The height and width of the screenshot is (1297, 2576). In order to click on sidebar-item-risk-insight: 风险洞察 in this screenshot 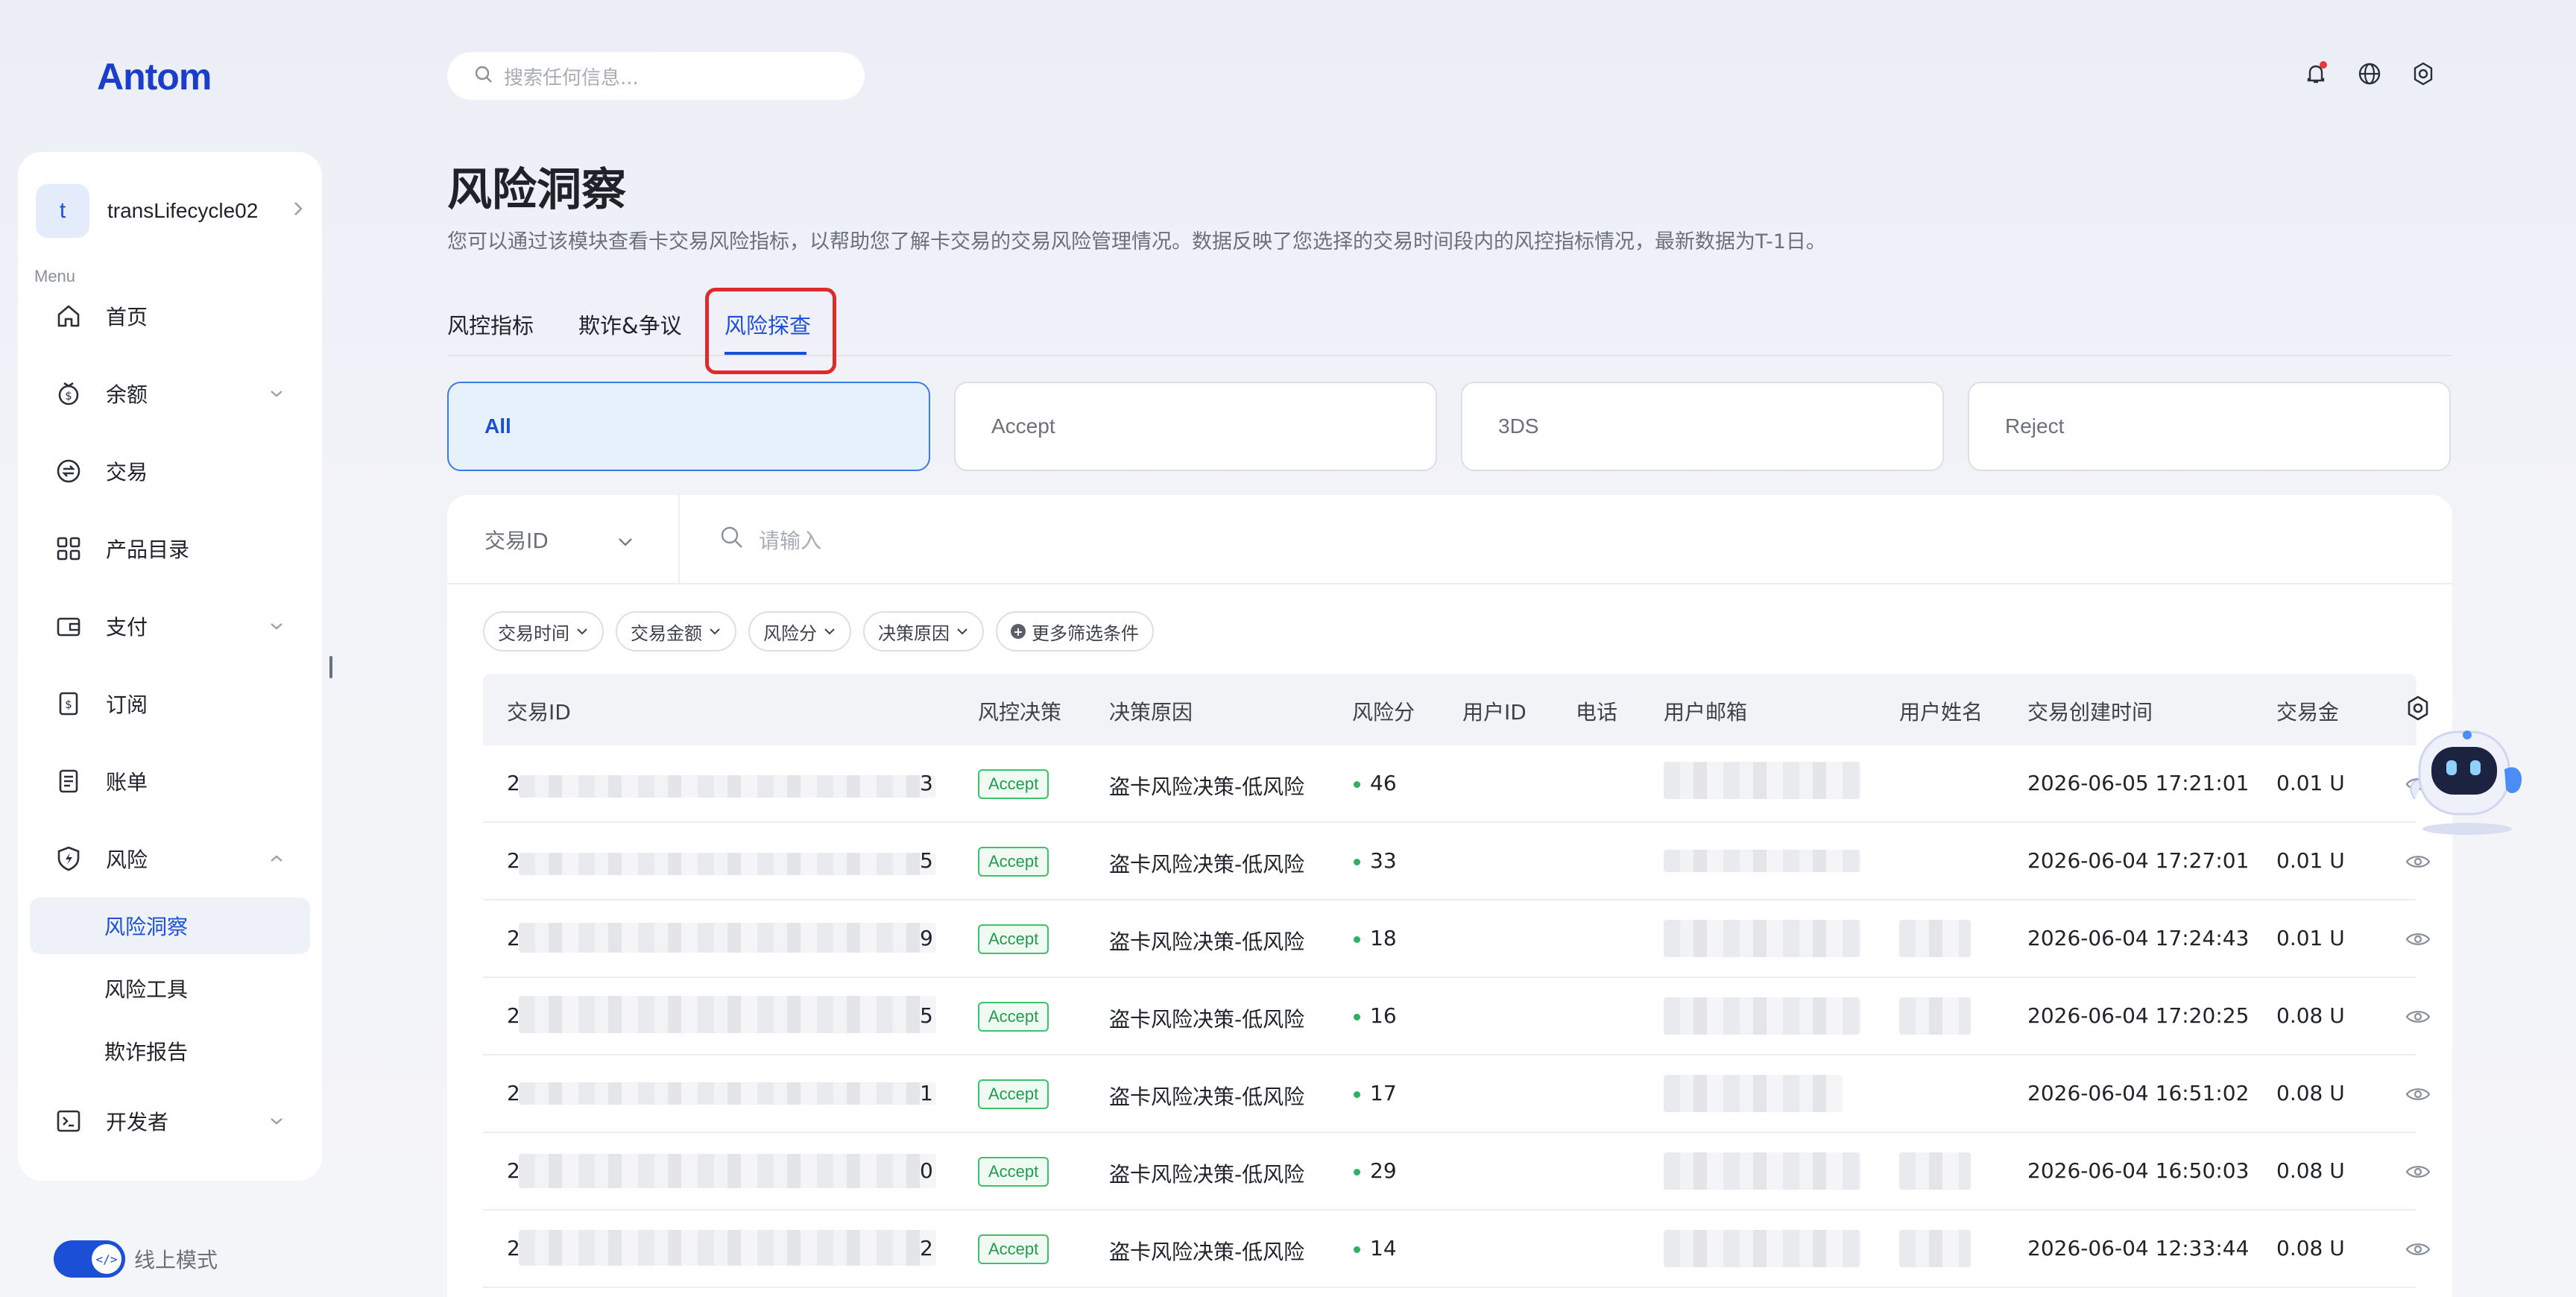, I will do `click(170, 926)`.